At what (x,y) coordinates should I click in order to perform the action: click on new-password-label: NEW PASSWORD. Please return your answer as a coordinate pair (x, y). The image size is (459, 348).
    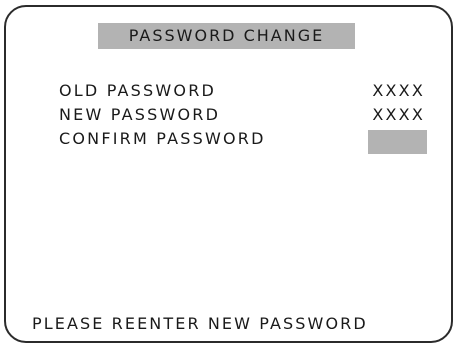
    Looking at the image, I should click on (140, 114).